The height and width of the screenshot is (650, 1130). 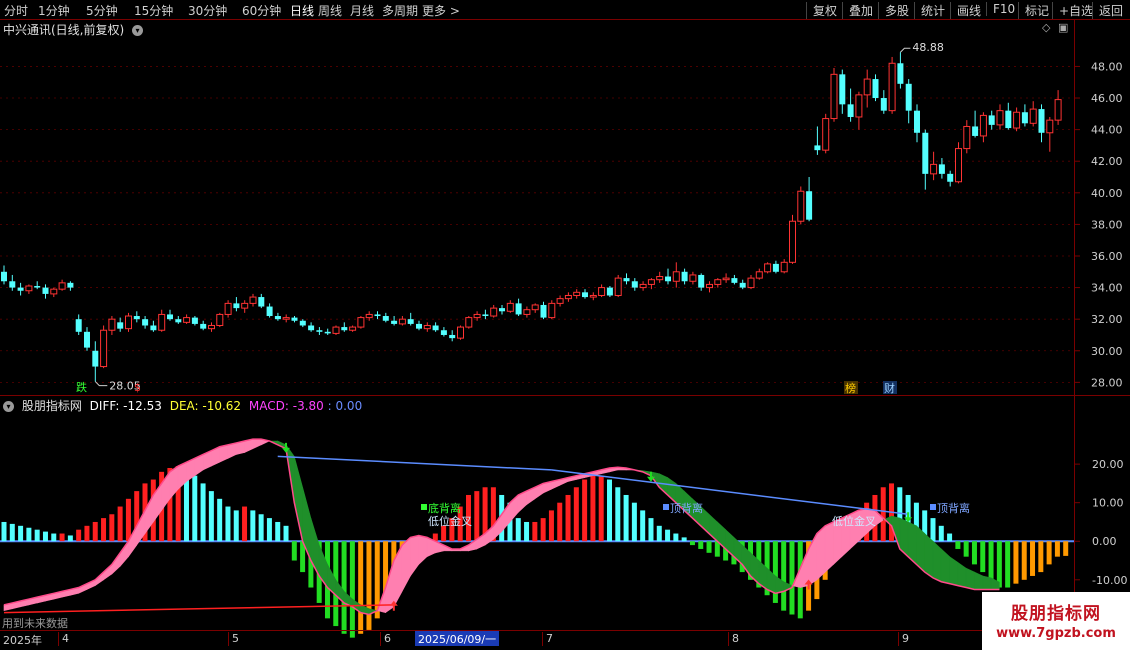 I want to click on low-golden-cross-label-2: 低位金叉, so click(x=854, y=521).